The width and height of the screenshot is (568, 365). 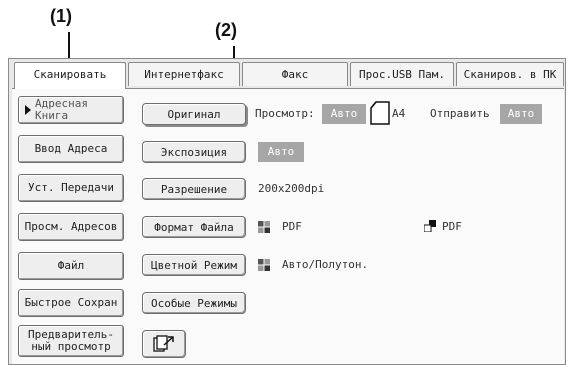 What do you see at coordinates (71, 110) in the screenshot?
I see `address-book-button: Адресная Книга` at bounding box center [71, 110].